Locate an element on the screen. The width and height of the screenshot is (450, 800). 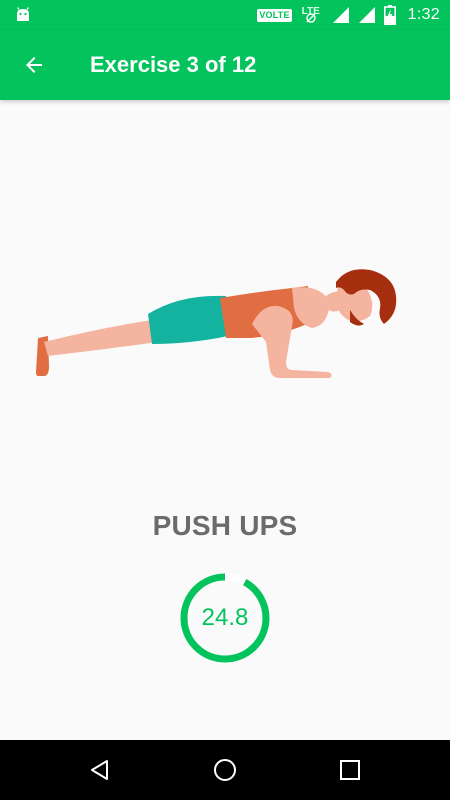
nav-back-button is located at coordinates (100, 770).